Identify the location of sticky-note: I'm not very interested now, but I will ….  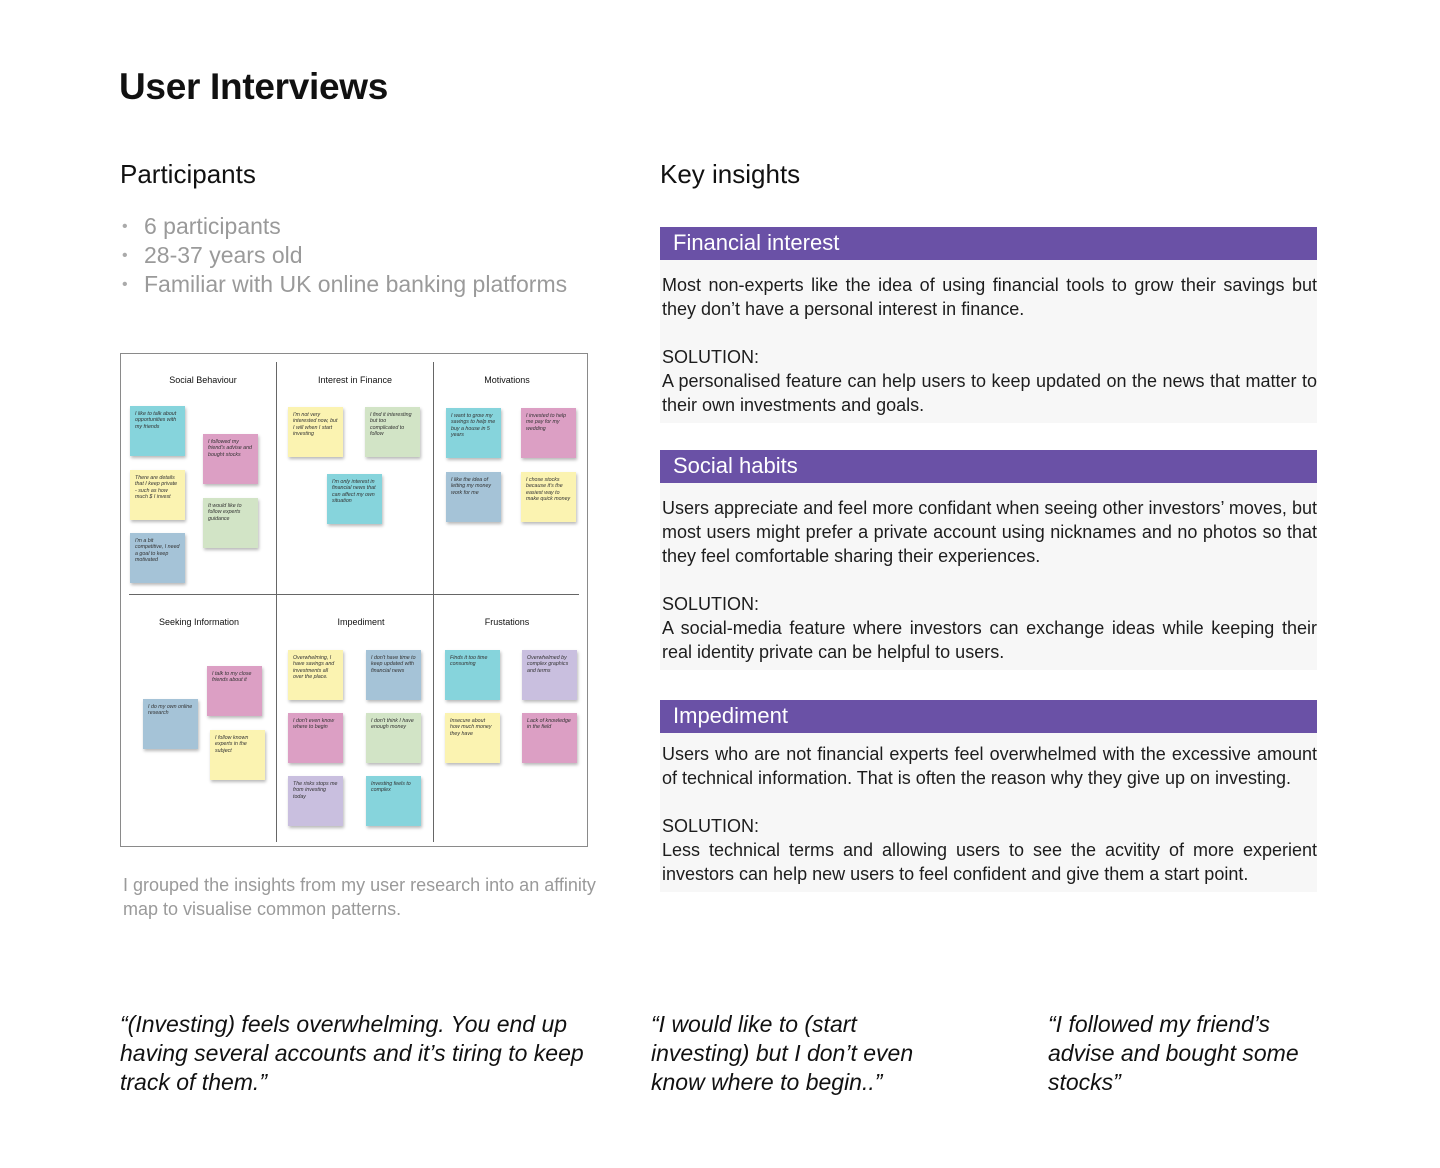
(315, 432).